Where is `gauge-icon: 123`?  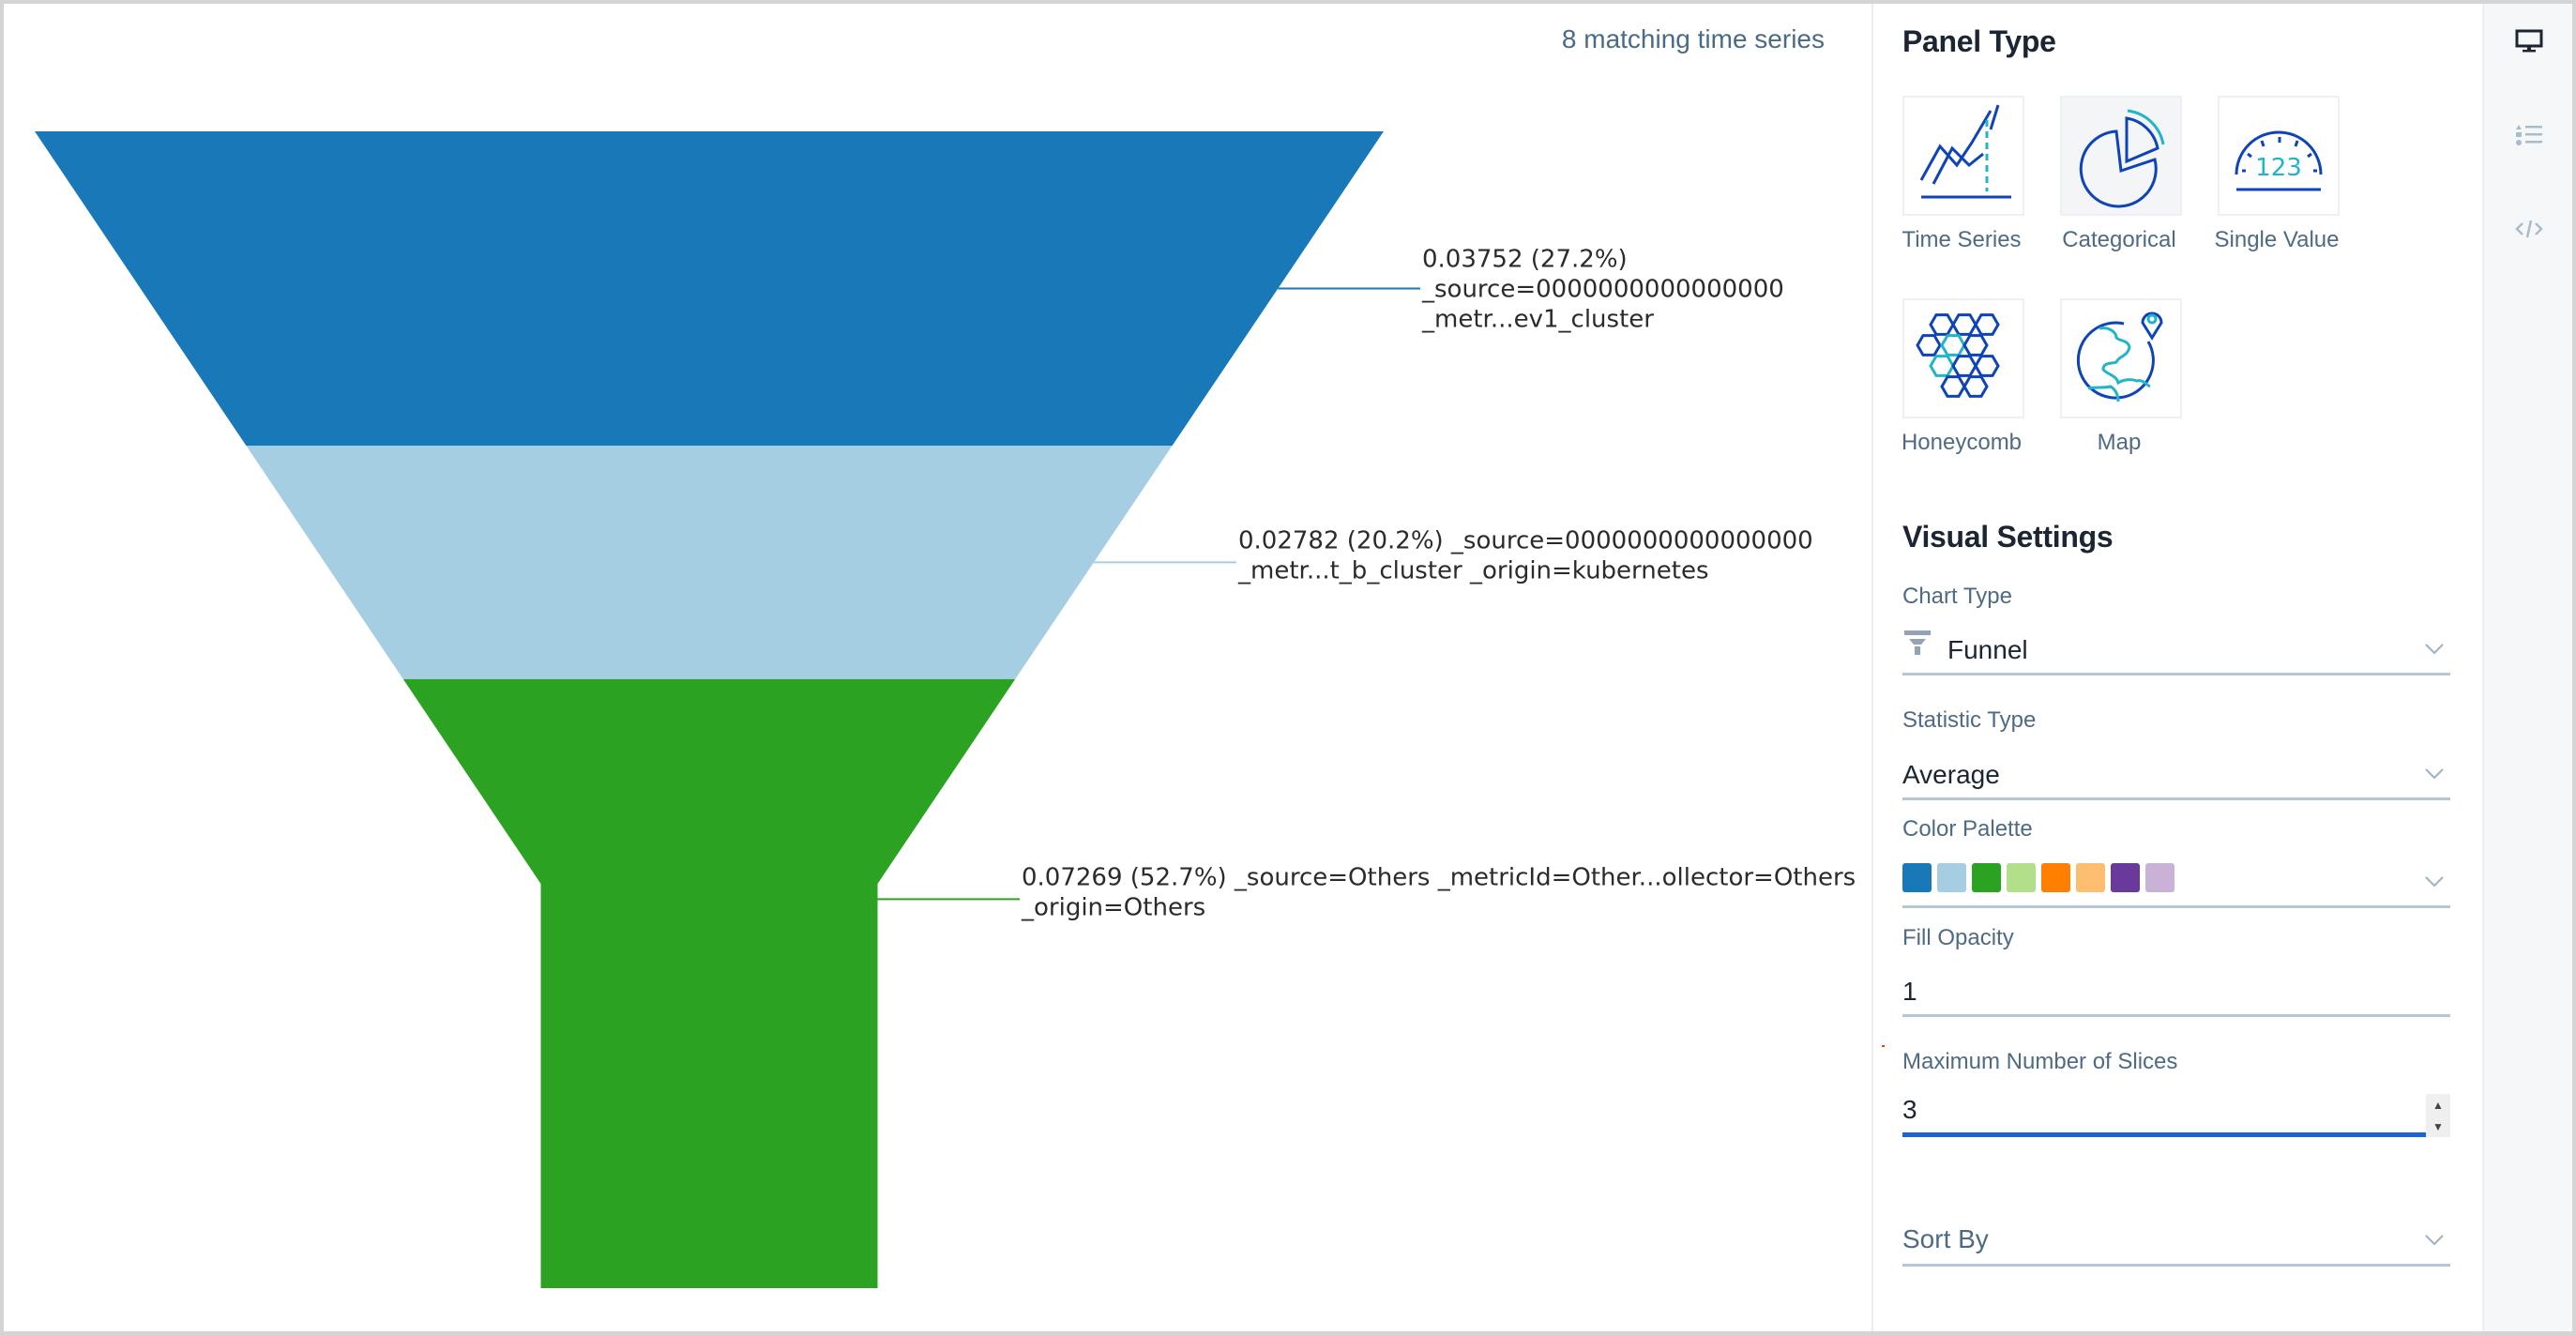 gauge-icon: 123 is located at coordinates (2279, 160).